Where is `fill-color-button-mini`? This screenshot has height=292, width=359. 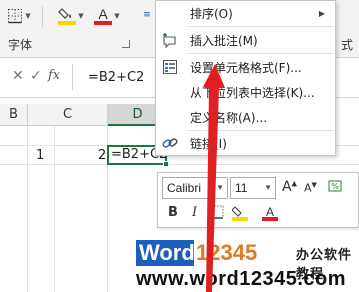 fill-color-button-mini is located at coordinates (239, 215).